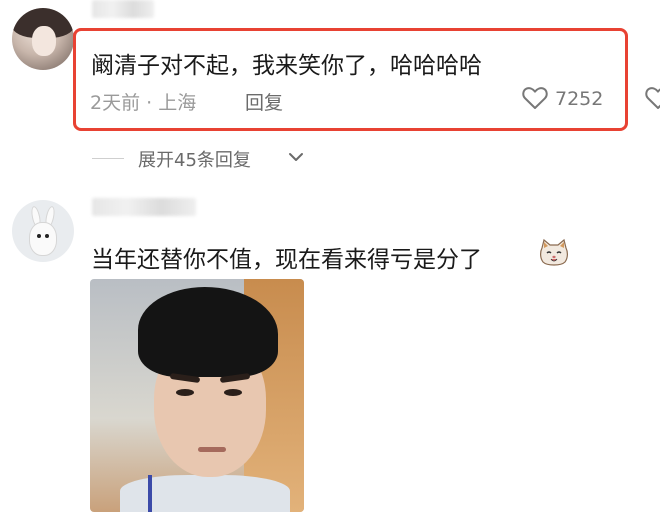 The height and width of the screenshot is (512, 660). What do you see at coordinates (194, 159) in the screenshot?
I see `expand-replies-button: 展开45条回复` at bounding box center [194, 159].